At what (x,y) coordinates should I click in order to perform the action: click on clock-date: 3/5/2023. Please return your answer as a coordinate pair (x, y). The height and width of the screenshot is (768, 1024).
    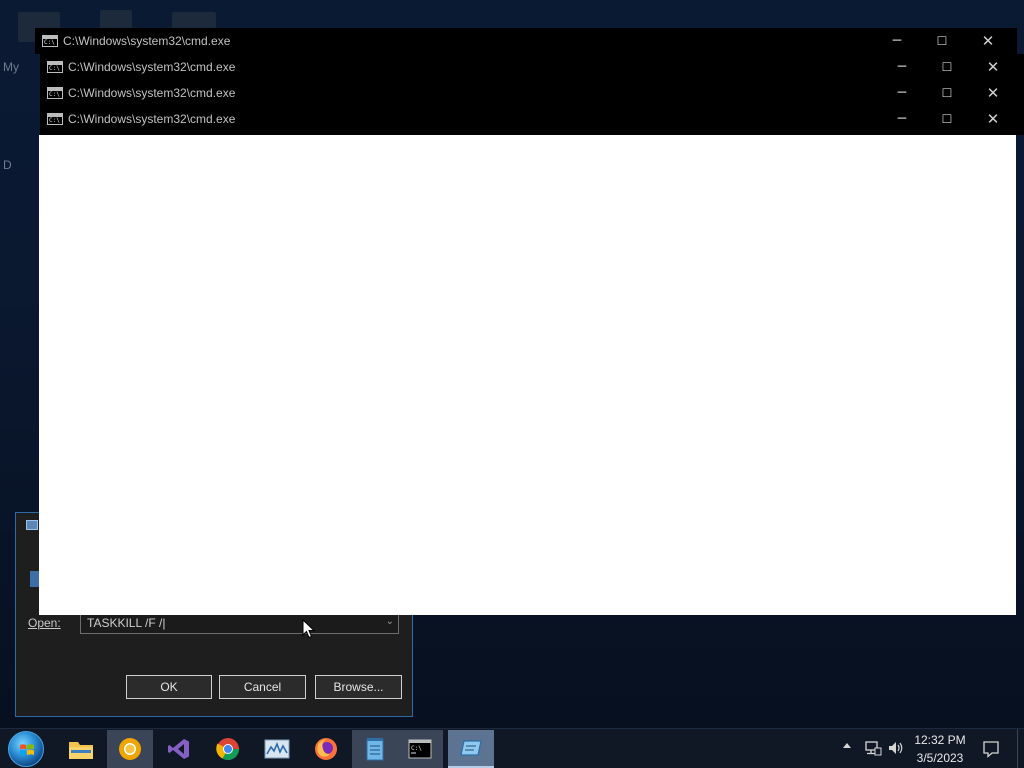
    Looking at the image, I should click on (940, 758).